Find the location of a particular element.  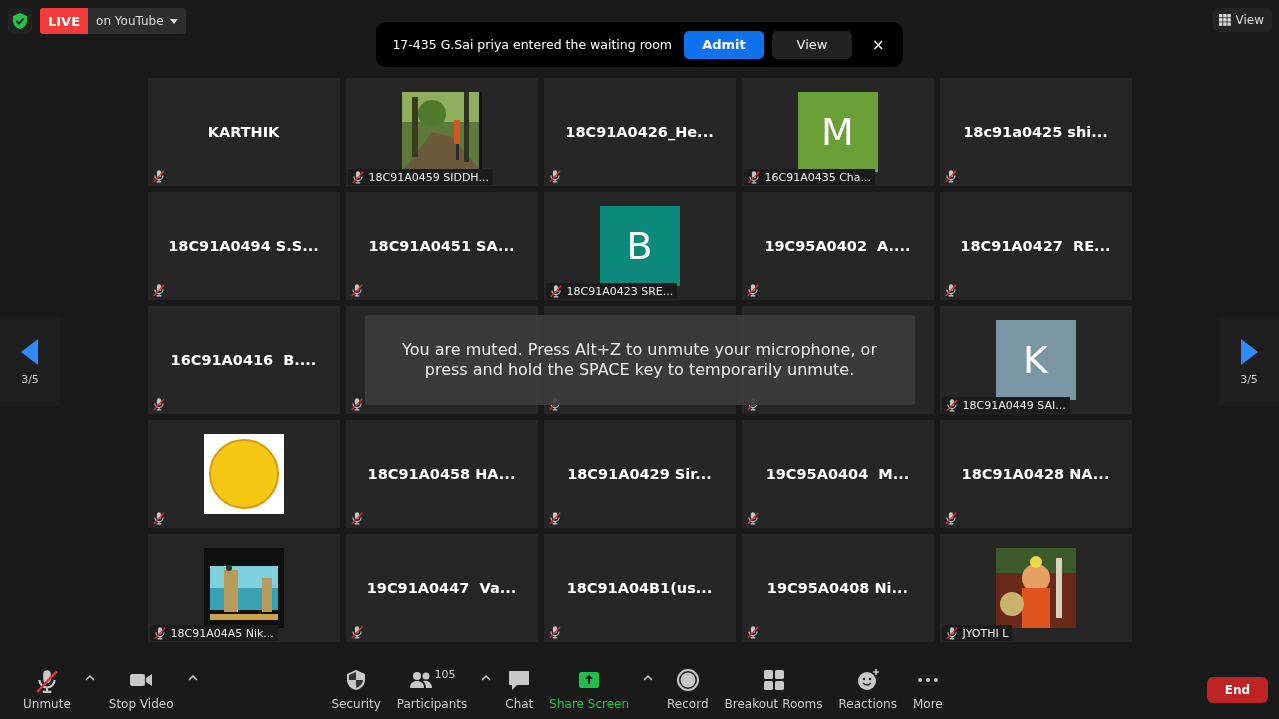

previous-page-button: 3/5 is located at coordinates (30, 362).